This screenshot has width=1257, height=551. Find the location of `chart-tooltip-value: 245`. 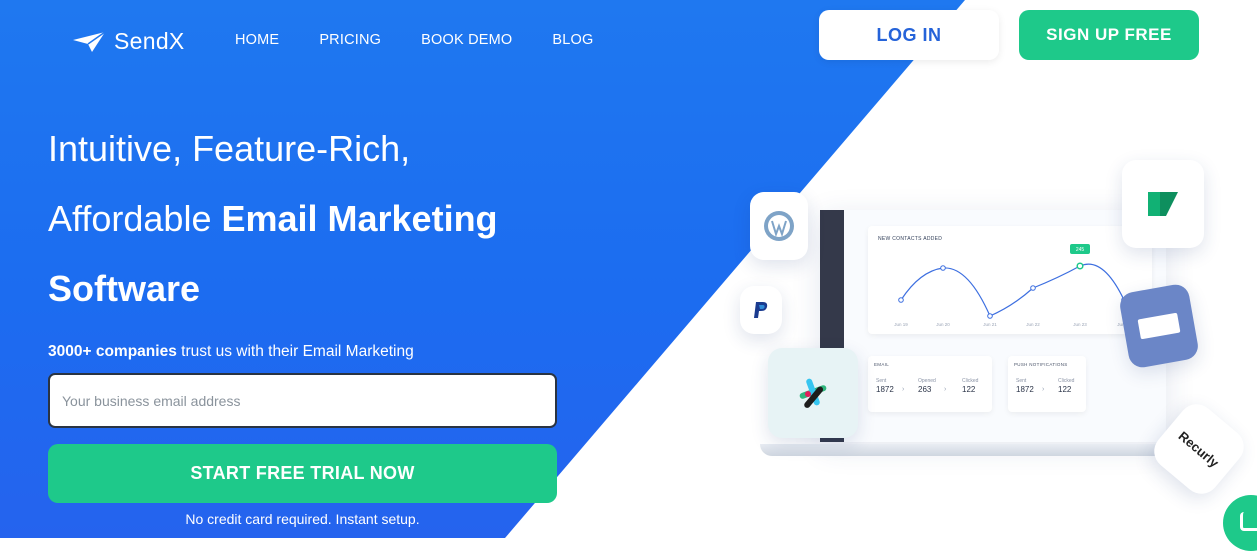

chart-tooltip-value: 245 is located at coordinates (1080, 250).